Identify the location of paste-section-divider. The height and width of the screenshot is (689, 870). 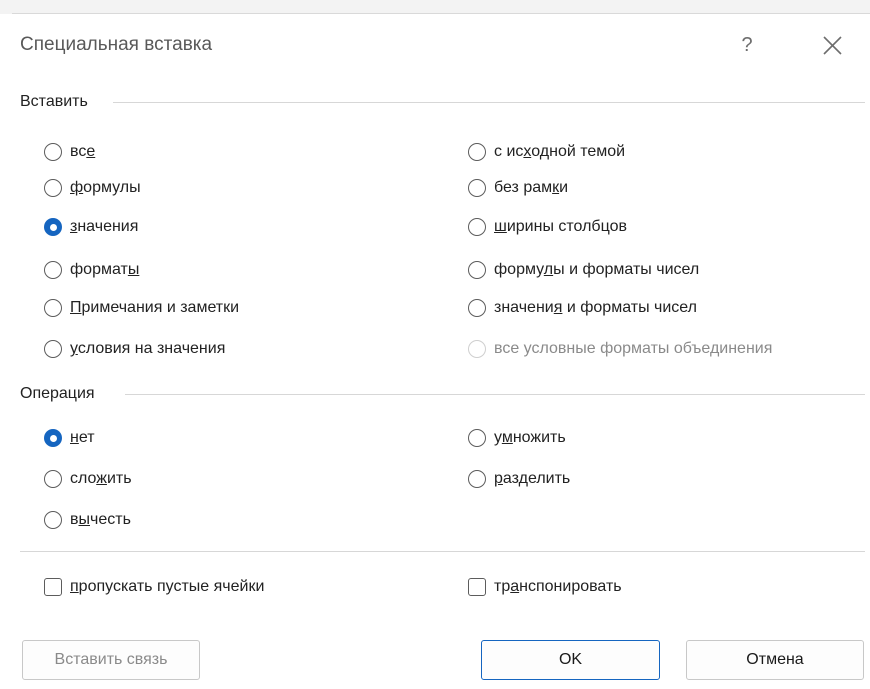
(489, 102).